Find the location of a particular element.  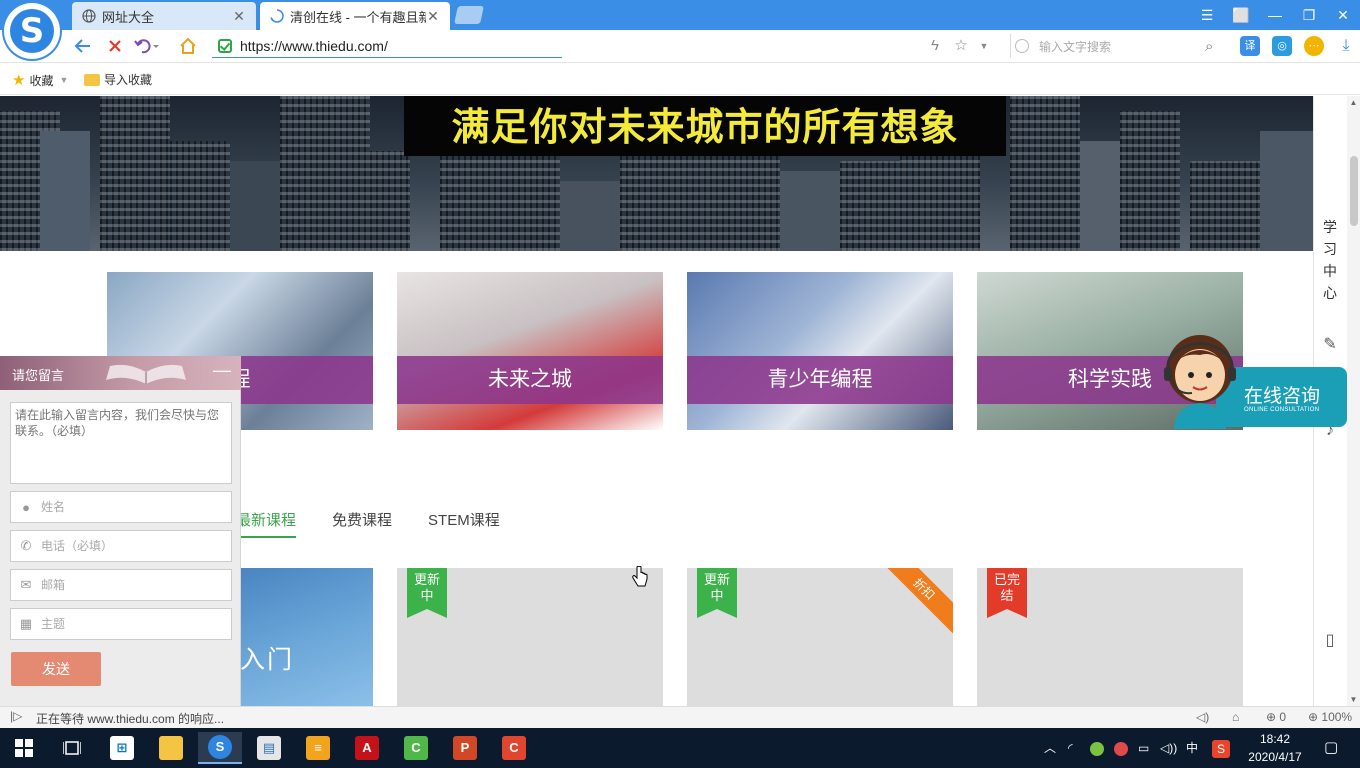

tab-url-directory: 网址大全 ✕ is located at coordinates (164, 16).